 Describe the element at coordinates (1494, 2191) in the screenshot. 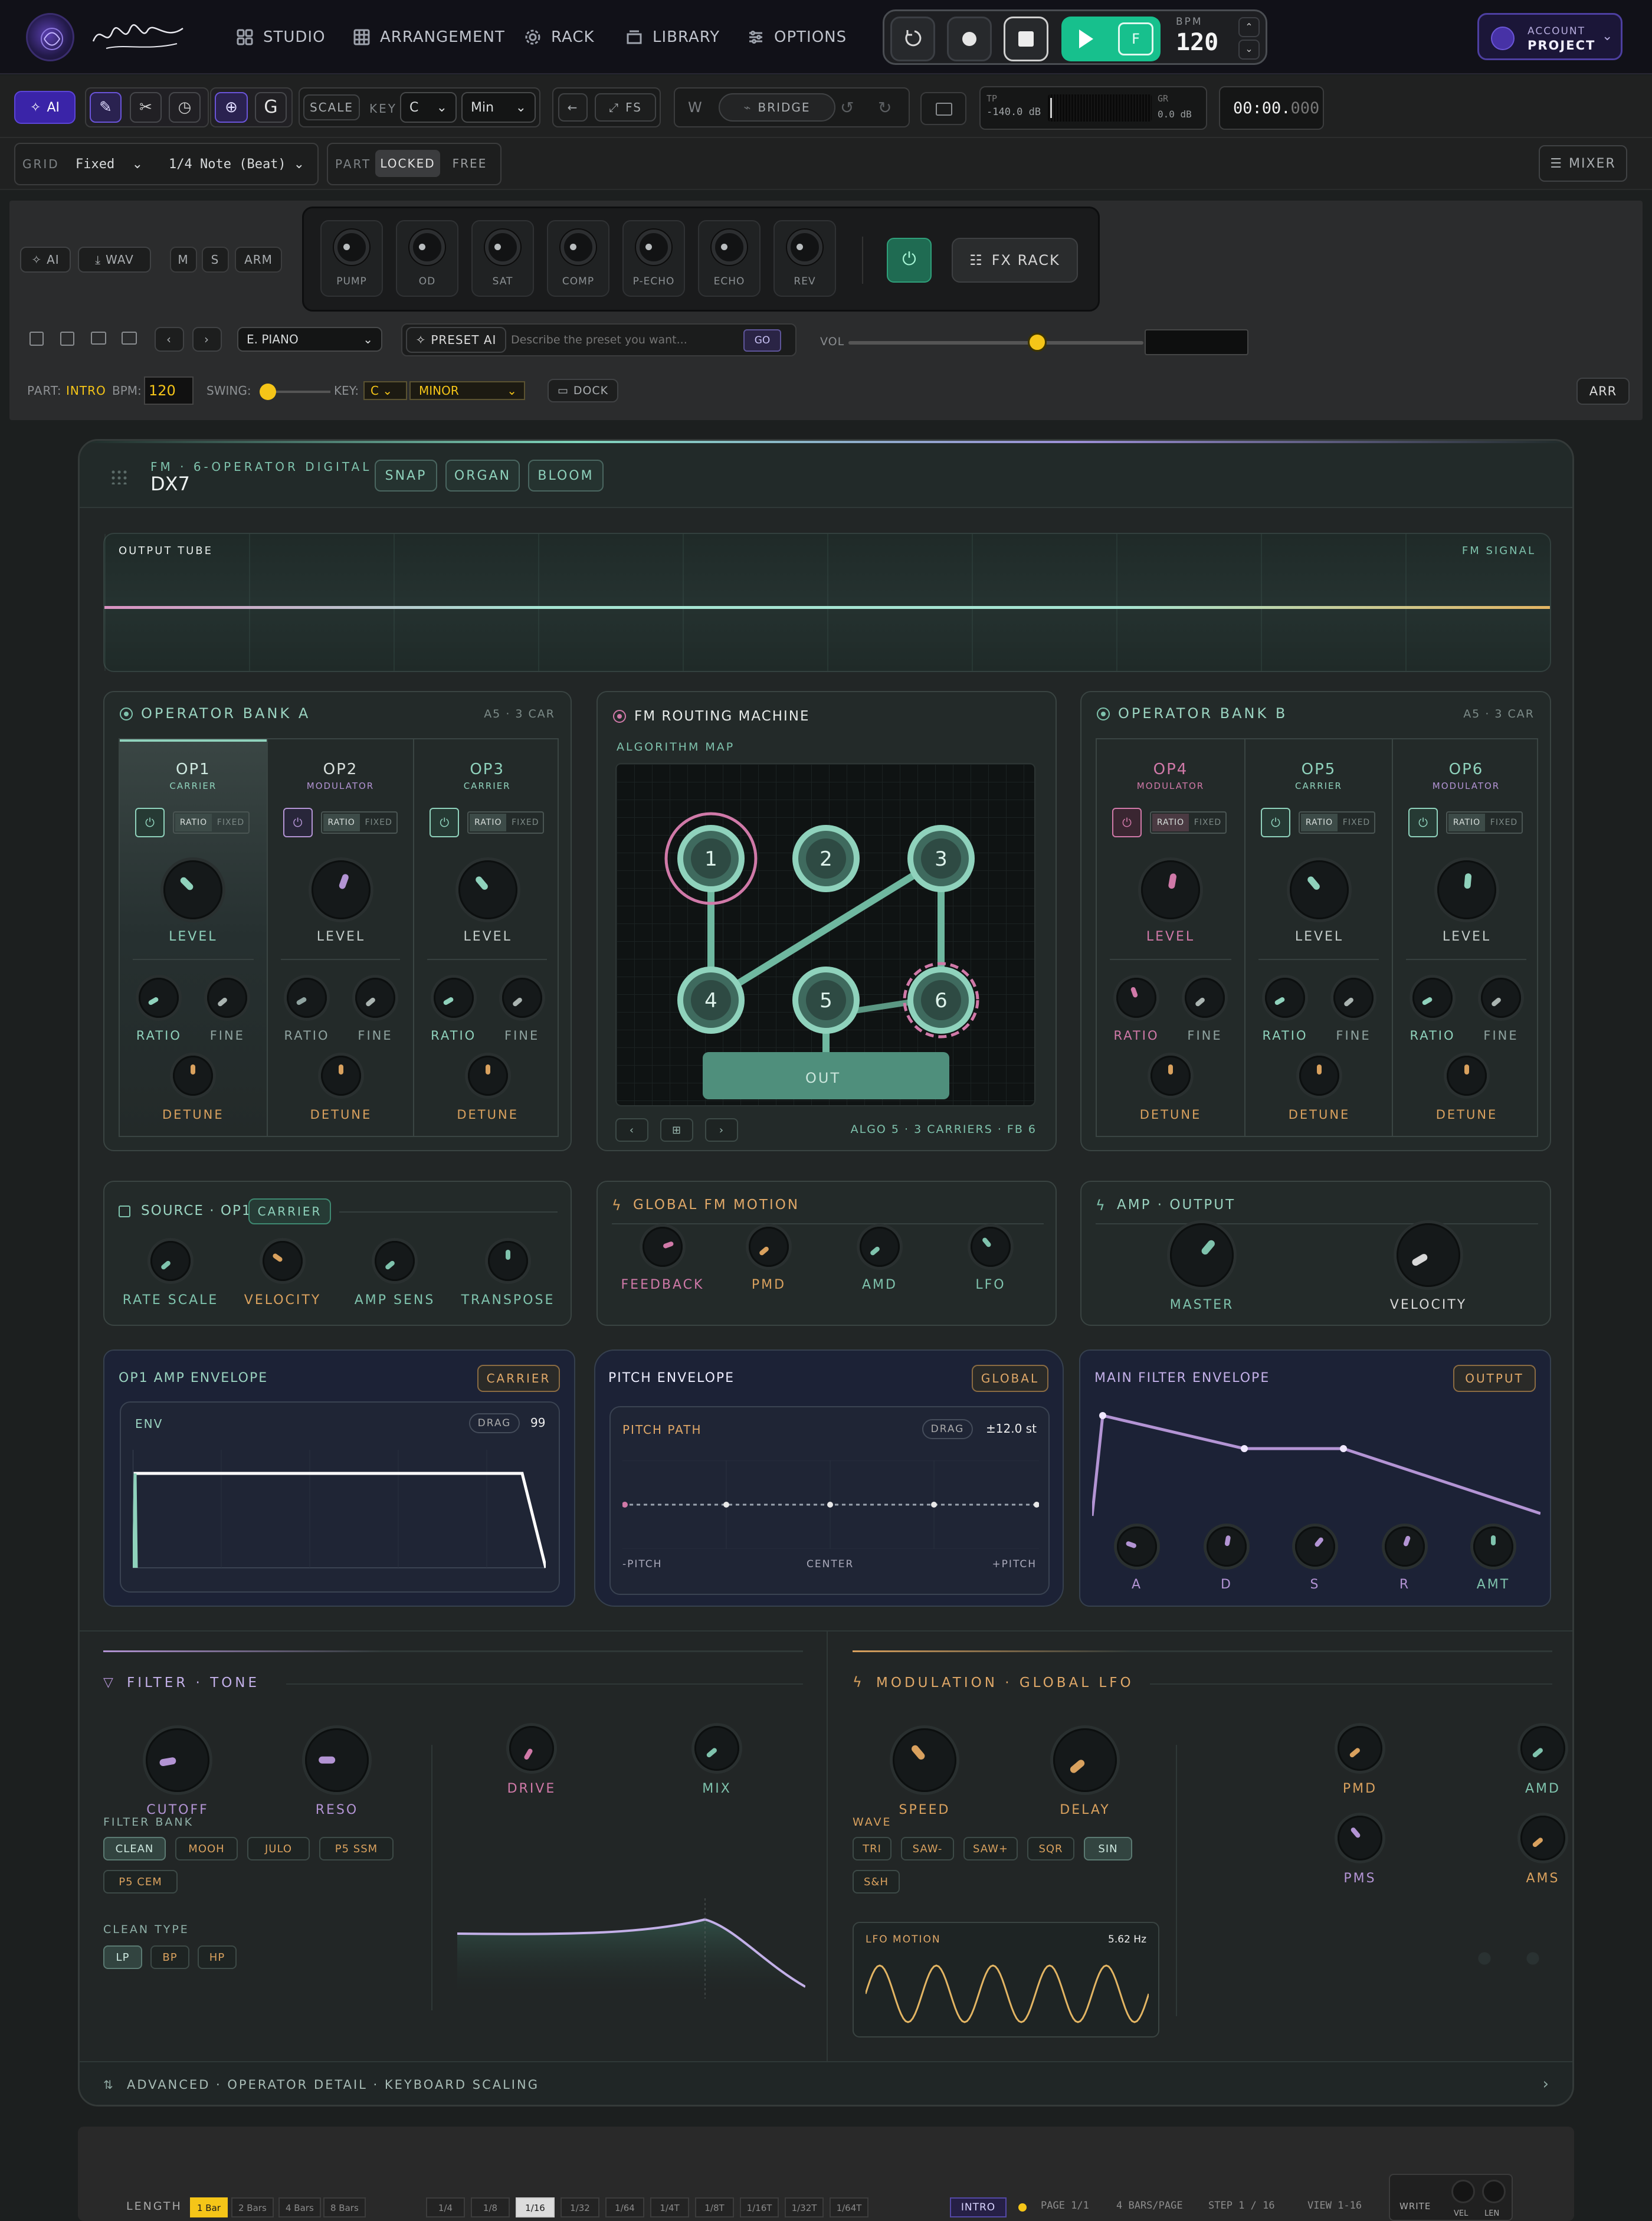

I see `len-knob` at that location.